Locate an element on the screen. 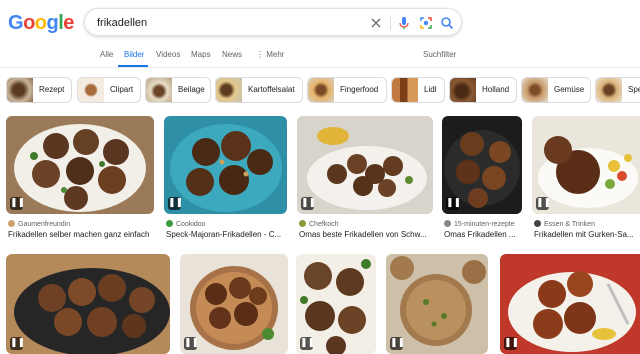 The image size is (640, 354). chip-holland: Holland is located at coordinates (483, 90).